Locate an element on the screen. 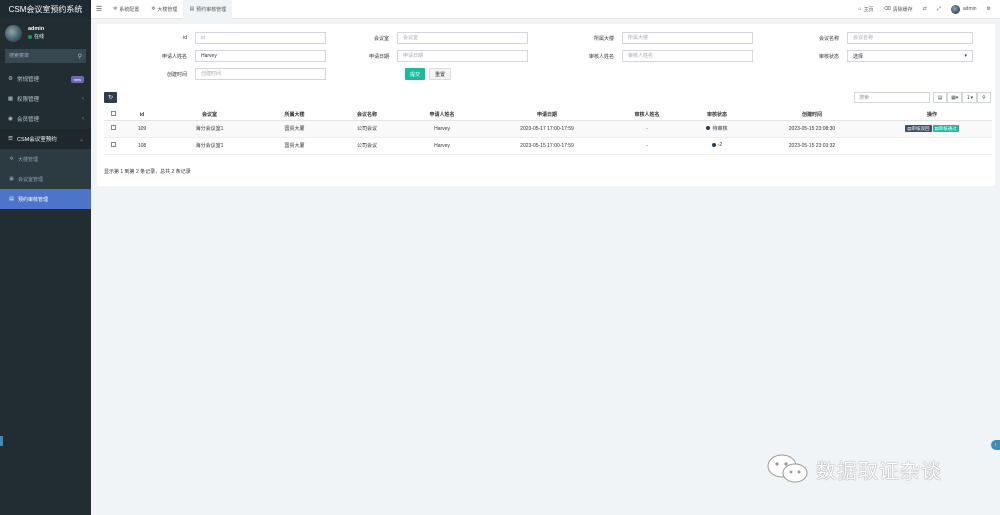 This screenshot has height=515, width=1000. cell-ops: ▤ 审核驳回 ▤ 审核通过 is located at coordinates (932, 129).